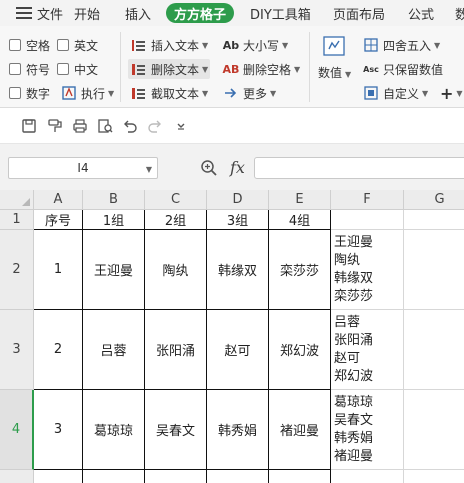 Image resolution: width=464 pixels, height=483 pixels. I want to click on cell-line: 褚迎曼, so click(354, 456).